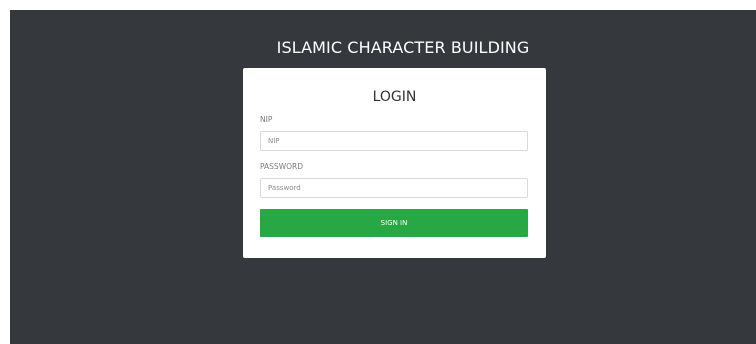 This screenshot has width=756, height=344. What do you see at coordinates (394, 97) in the screenshot?
I see `login-heading: LOGIN` at bounding box center [394, 97].